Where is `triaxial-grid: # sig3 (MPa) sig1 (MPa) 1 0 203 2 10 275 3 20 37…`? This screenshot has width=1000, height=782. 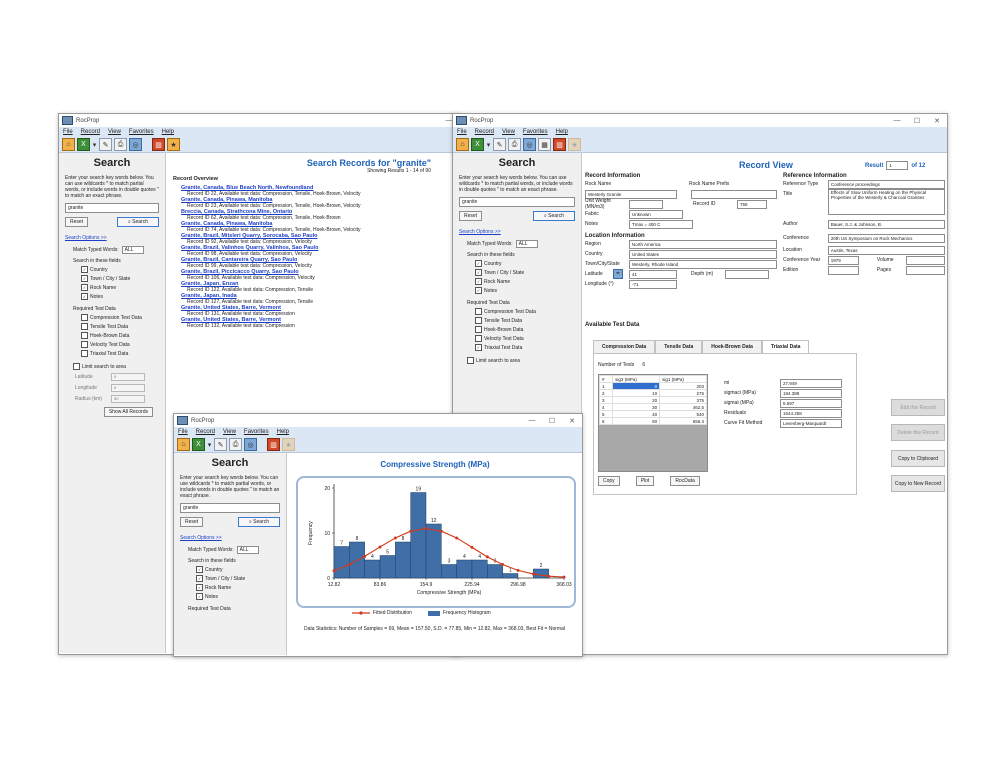 triaxial-grid: # sig3 (MPa) sig1 (MPa) 1 0 203 2 10 275 3 20 37… is located at coordinates (653, 423).